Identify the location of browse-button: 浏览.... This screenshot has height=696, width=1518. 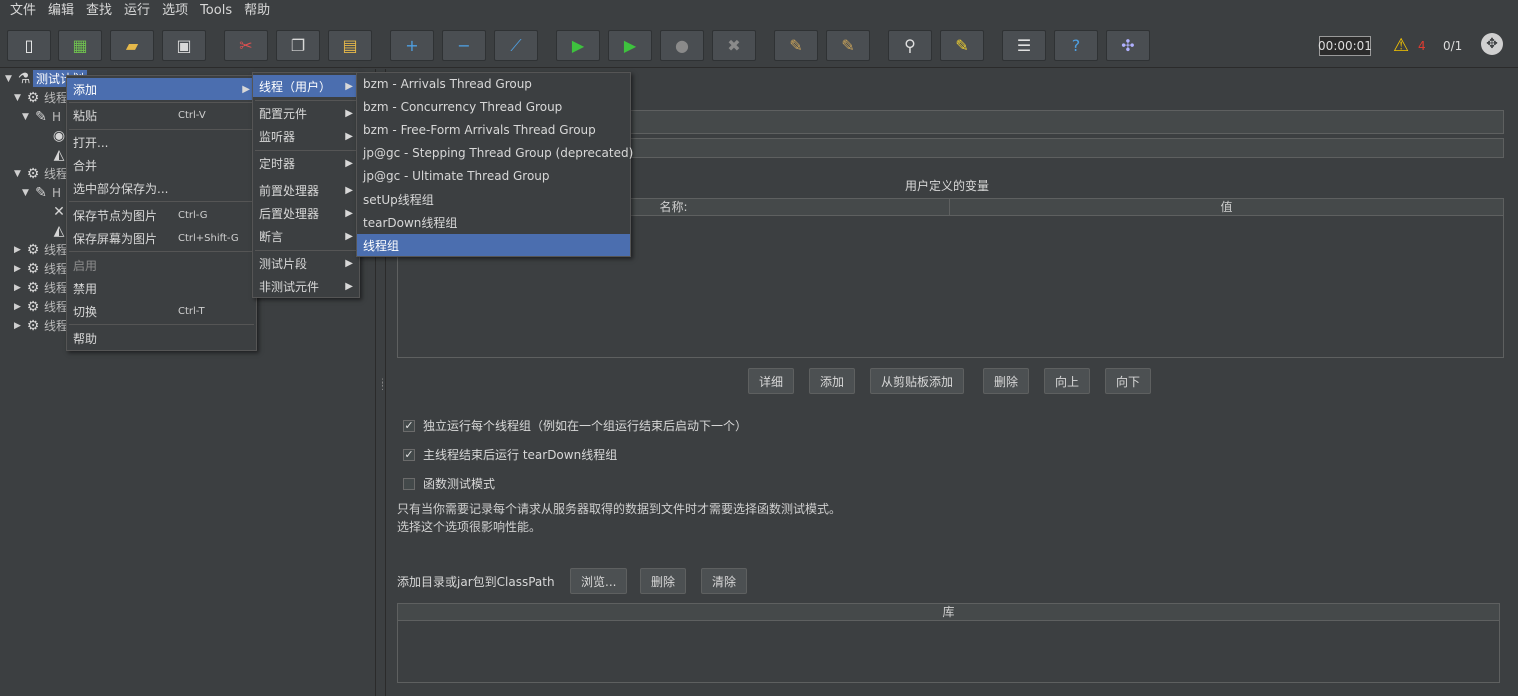
(599, 581).